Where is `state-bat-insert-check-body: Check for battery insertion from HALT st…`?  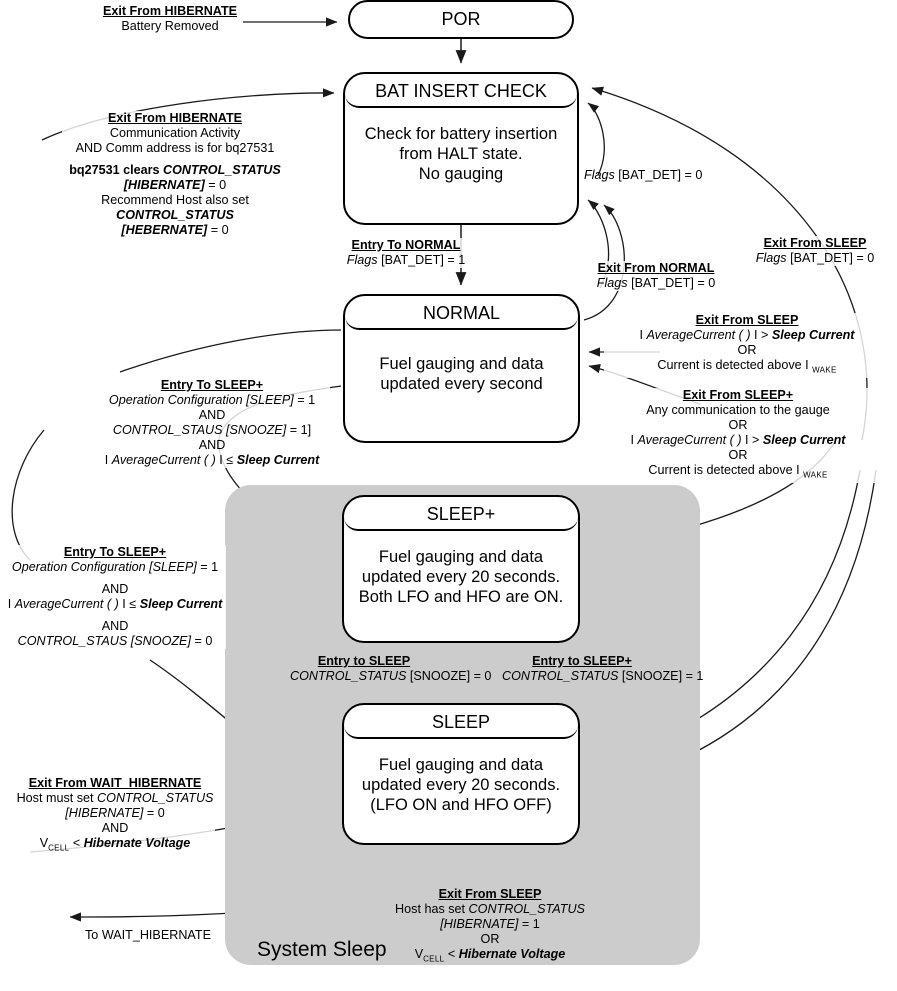 state-bat-insert-check-body: Check for battery insertion from HALT st… is located at coordinates (461, 146).